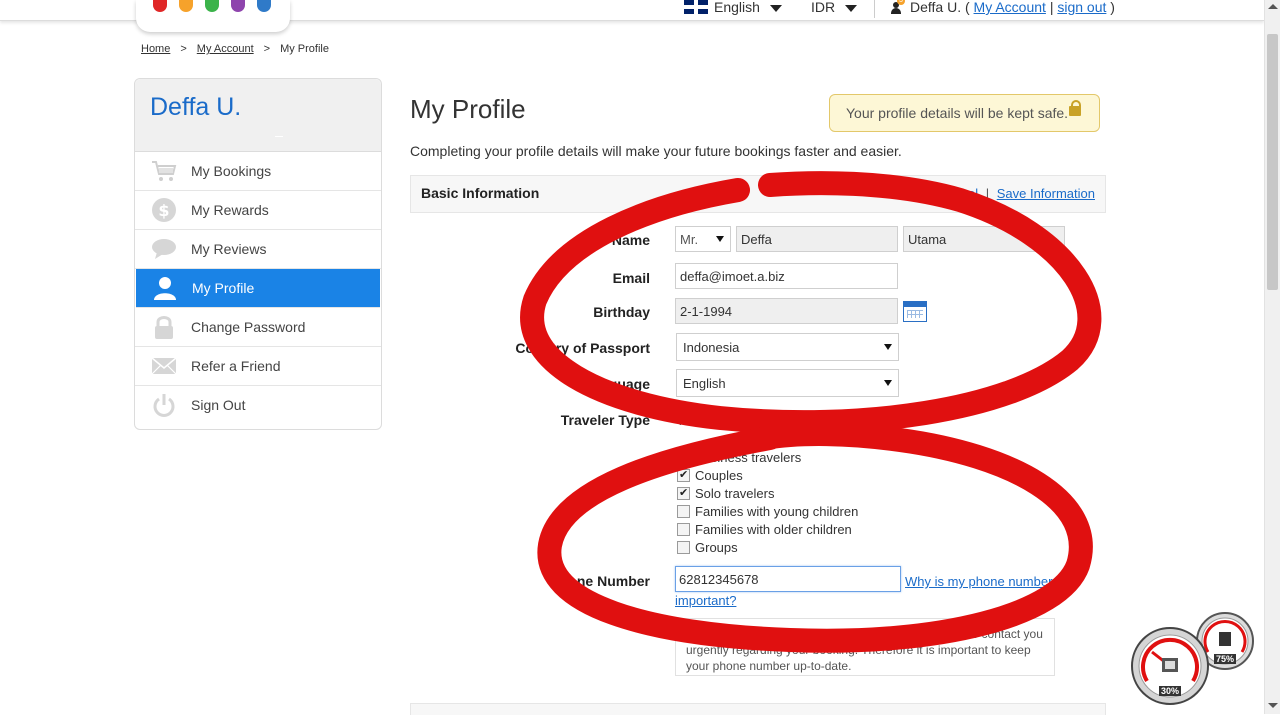 Image resolution: width=1280 pixels, height=715 pixels. What do you see at coordinates (164, 249) in the screenshot?
I see `speech-bubble-icon` at bounding box center [164, 249].